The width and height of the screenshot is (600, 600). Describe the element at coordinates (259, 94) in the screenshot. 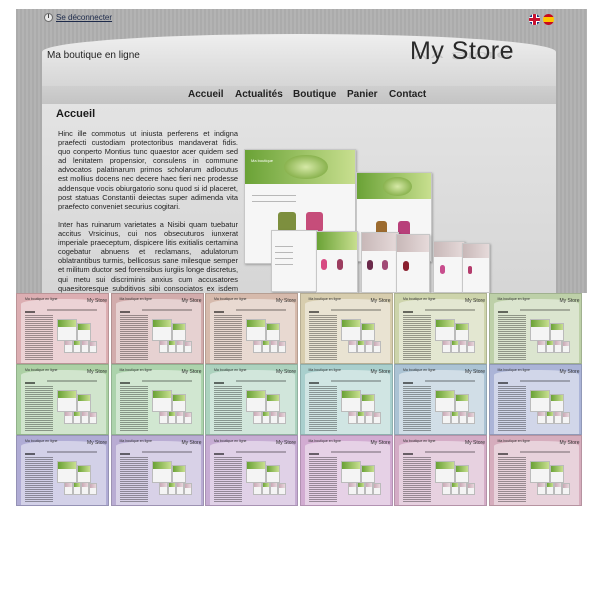

I see `nav-item-actualites: Actualités` at that location.